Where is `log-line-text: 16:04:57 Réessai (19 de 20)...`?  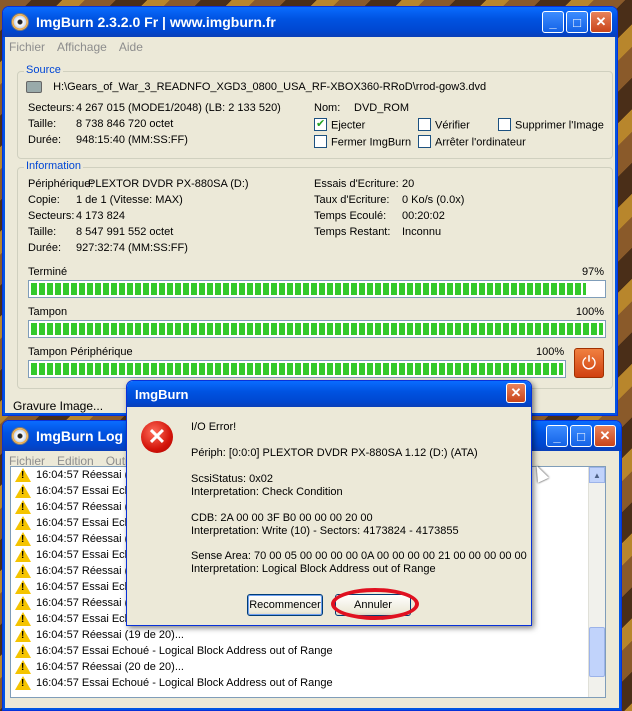 log-line-text: 16:04:57 Réessai (19 de 20)... is located at coordinates (110, 635).